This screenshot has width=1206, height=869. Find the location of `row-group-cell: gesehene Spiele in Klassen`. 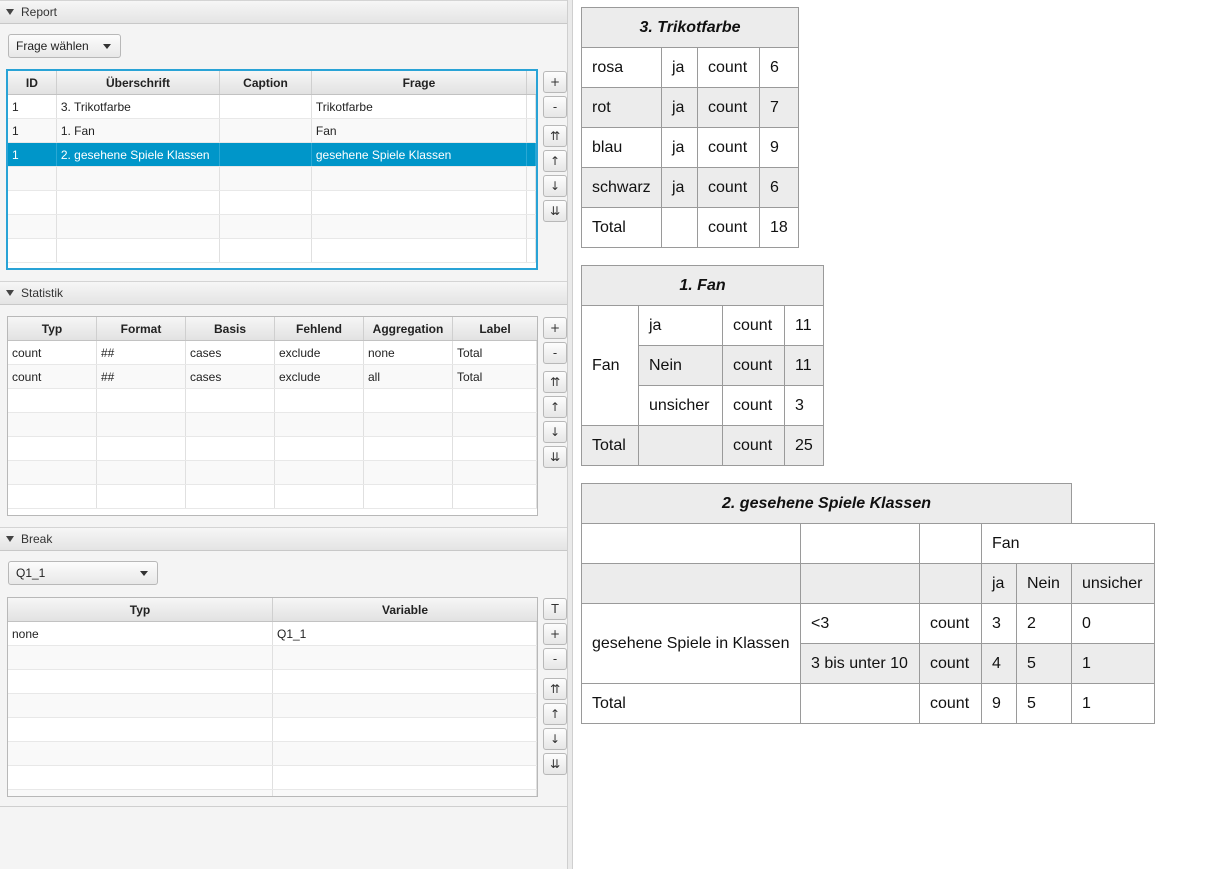

row-group-cell: gesehene Spiele in Klassen is located at coordinates (691, 643).